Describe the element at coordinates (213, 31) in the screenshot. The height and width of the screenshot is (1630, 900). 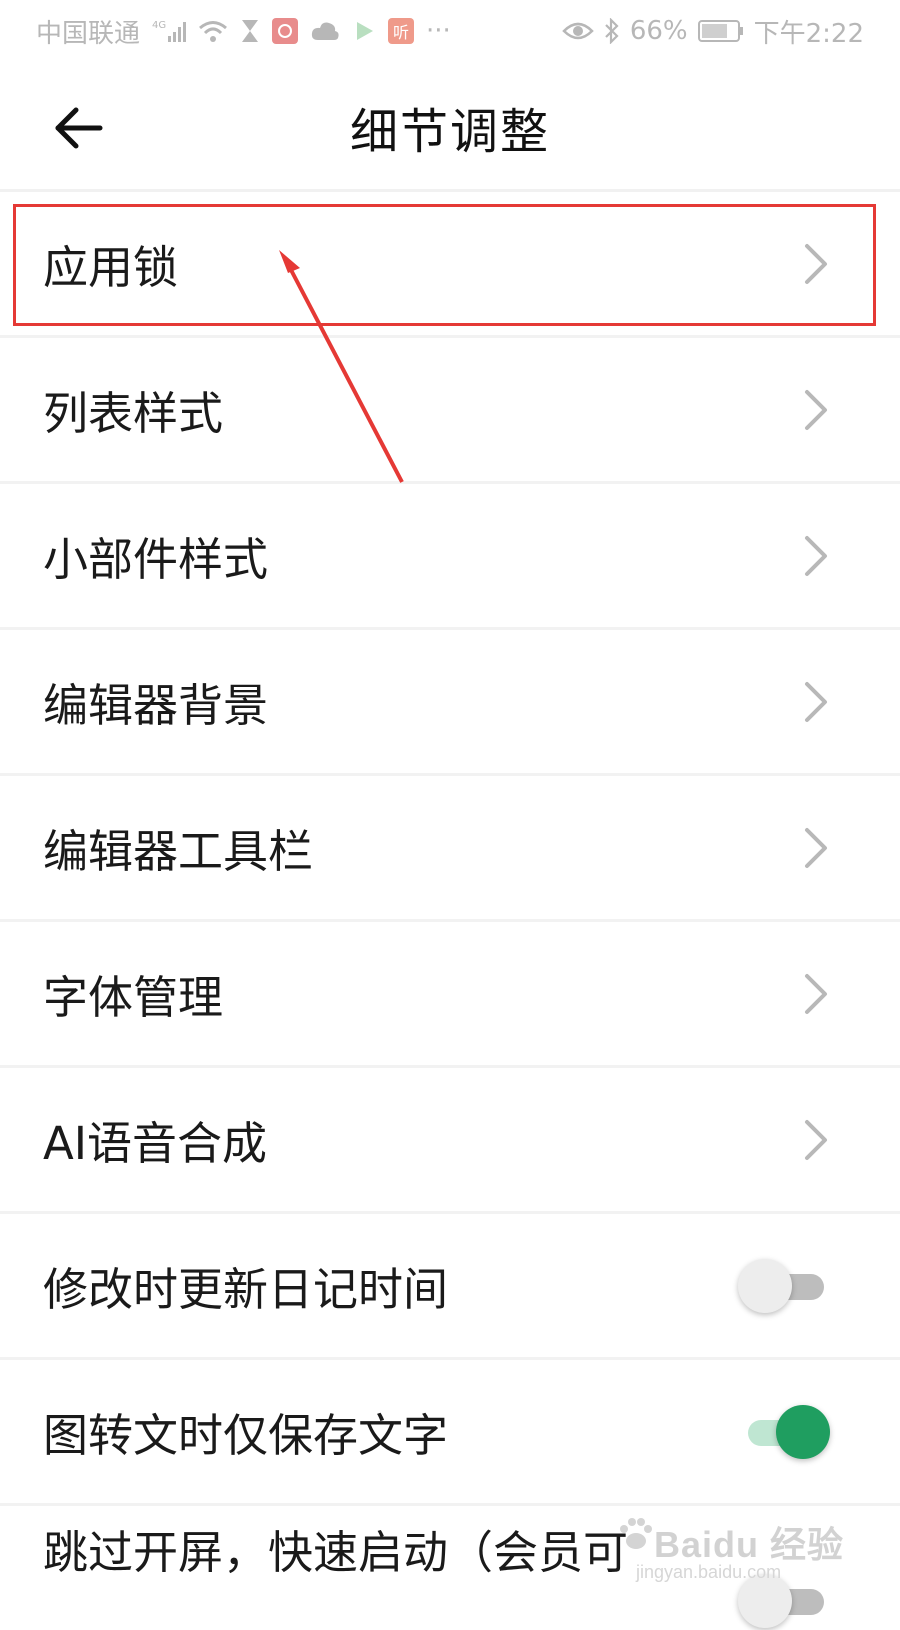
I see `wifi-icon` at that location.